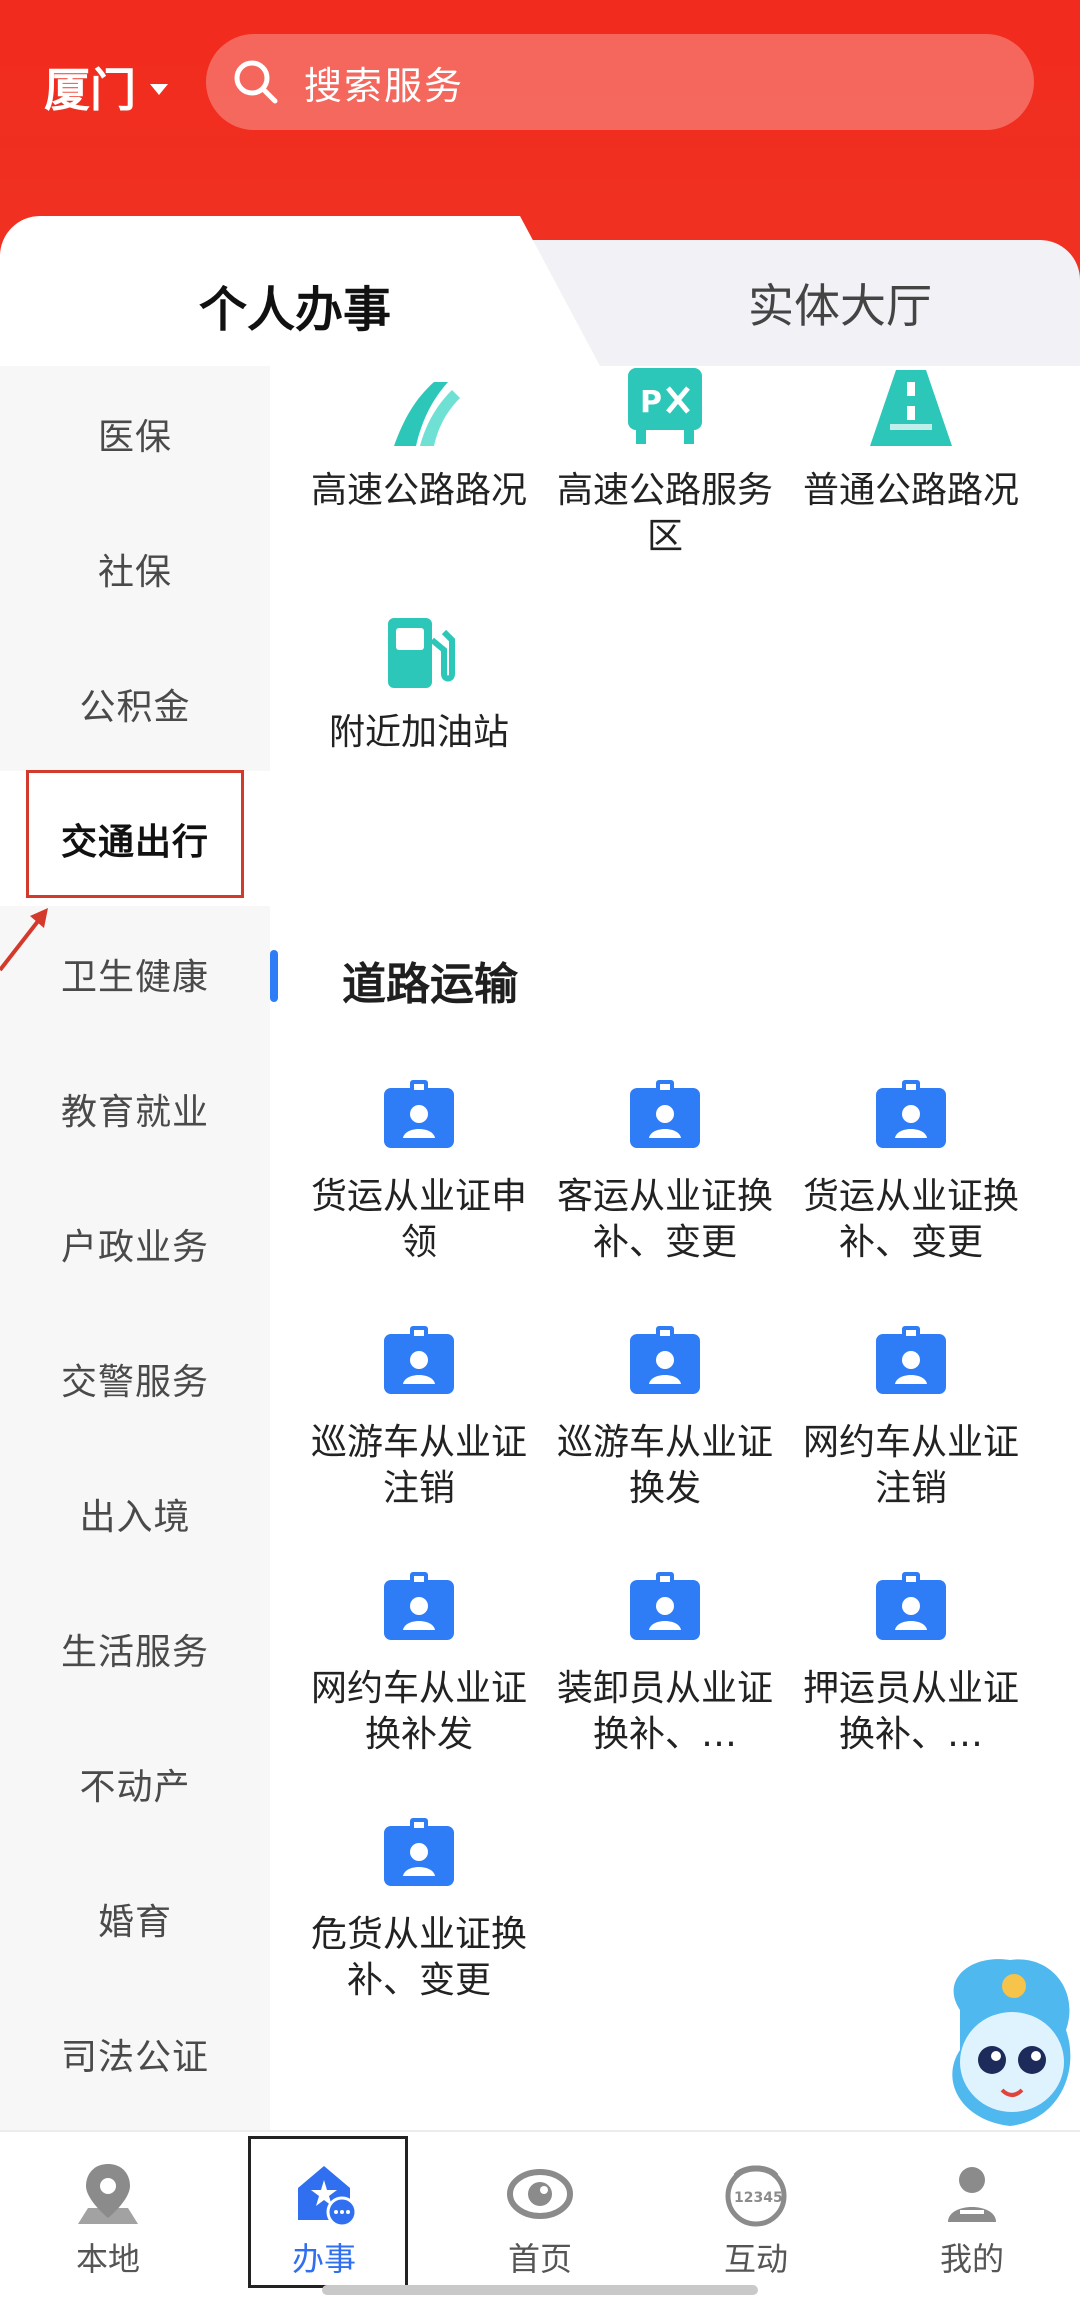  Describe the element at coordinates (418, 1219) in the screenshot. I see `service-label: 货运从业证申领` at that location.